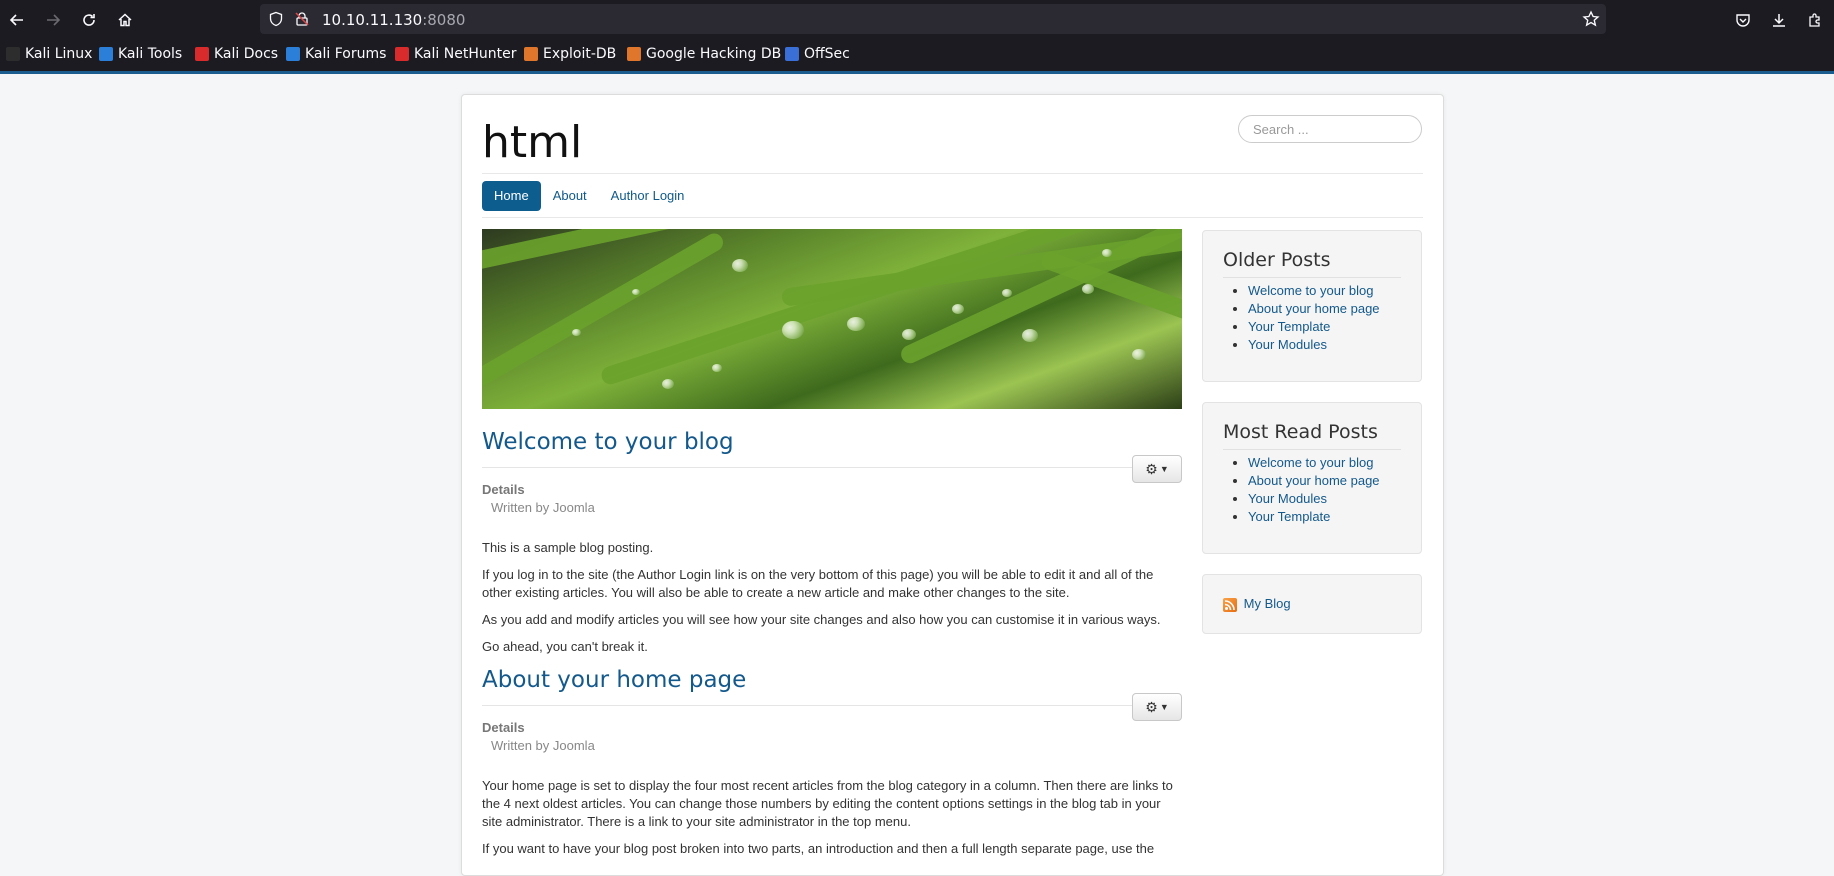 The image size is (1834, 876). Describe the element at coordinates (952, 173) in the screenshot. I see `header-divider` at that location.